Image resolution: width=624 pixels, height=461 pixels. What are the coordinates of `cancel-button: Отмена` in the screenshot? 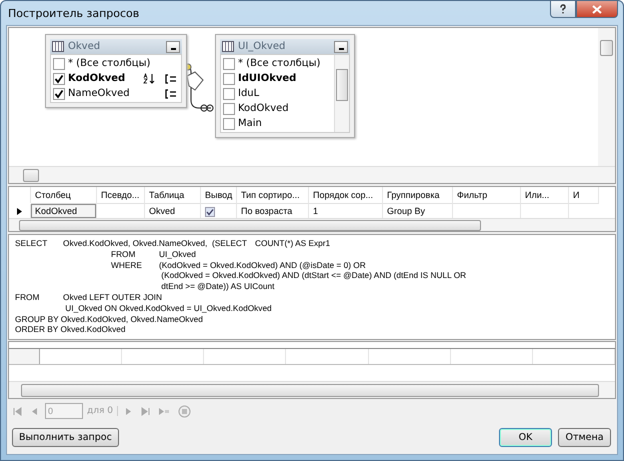 It's located at (584, 437).